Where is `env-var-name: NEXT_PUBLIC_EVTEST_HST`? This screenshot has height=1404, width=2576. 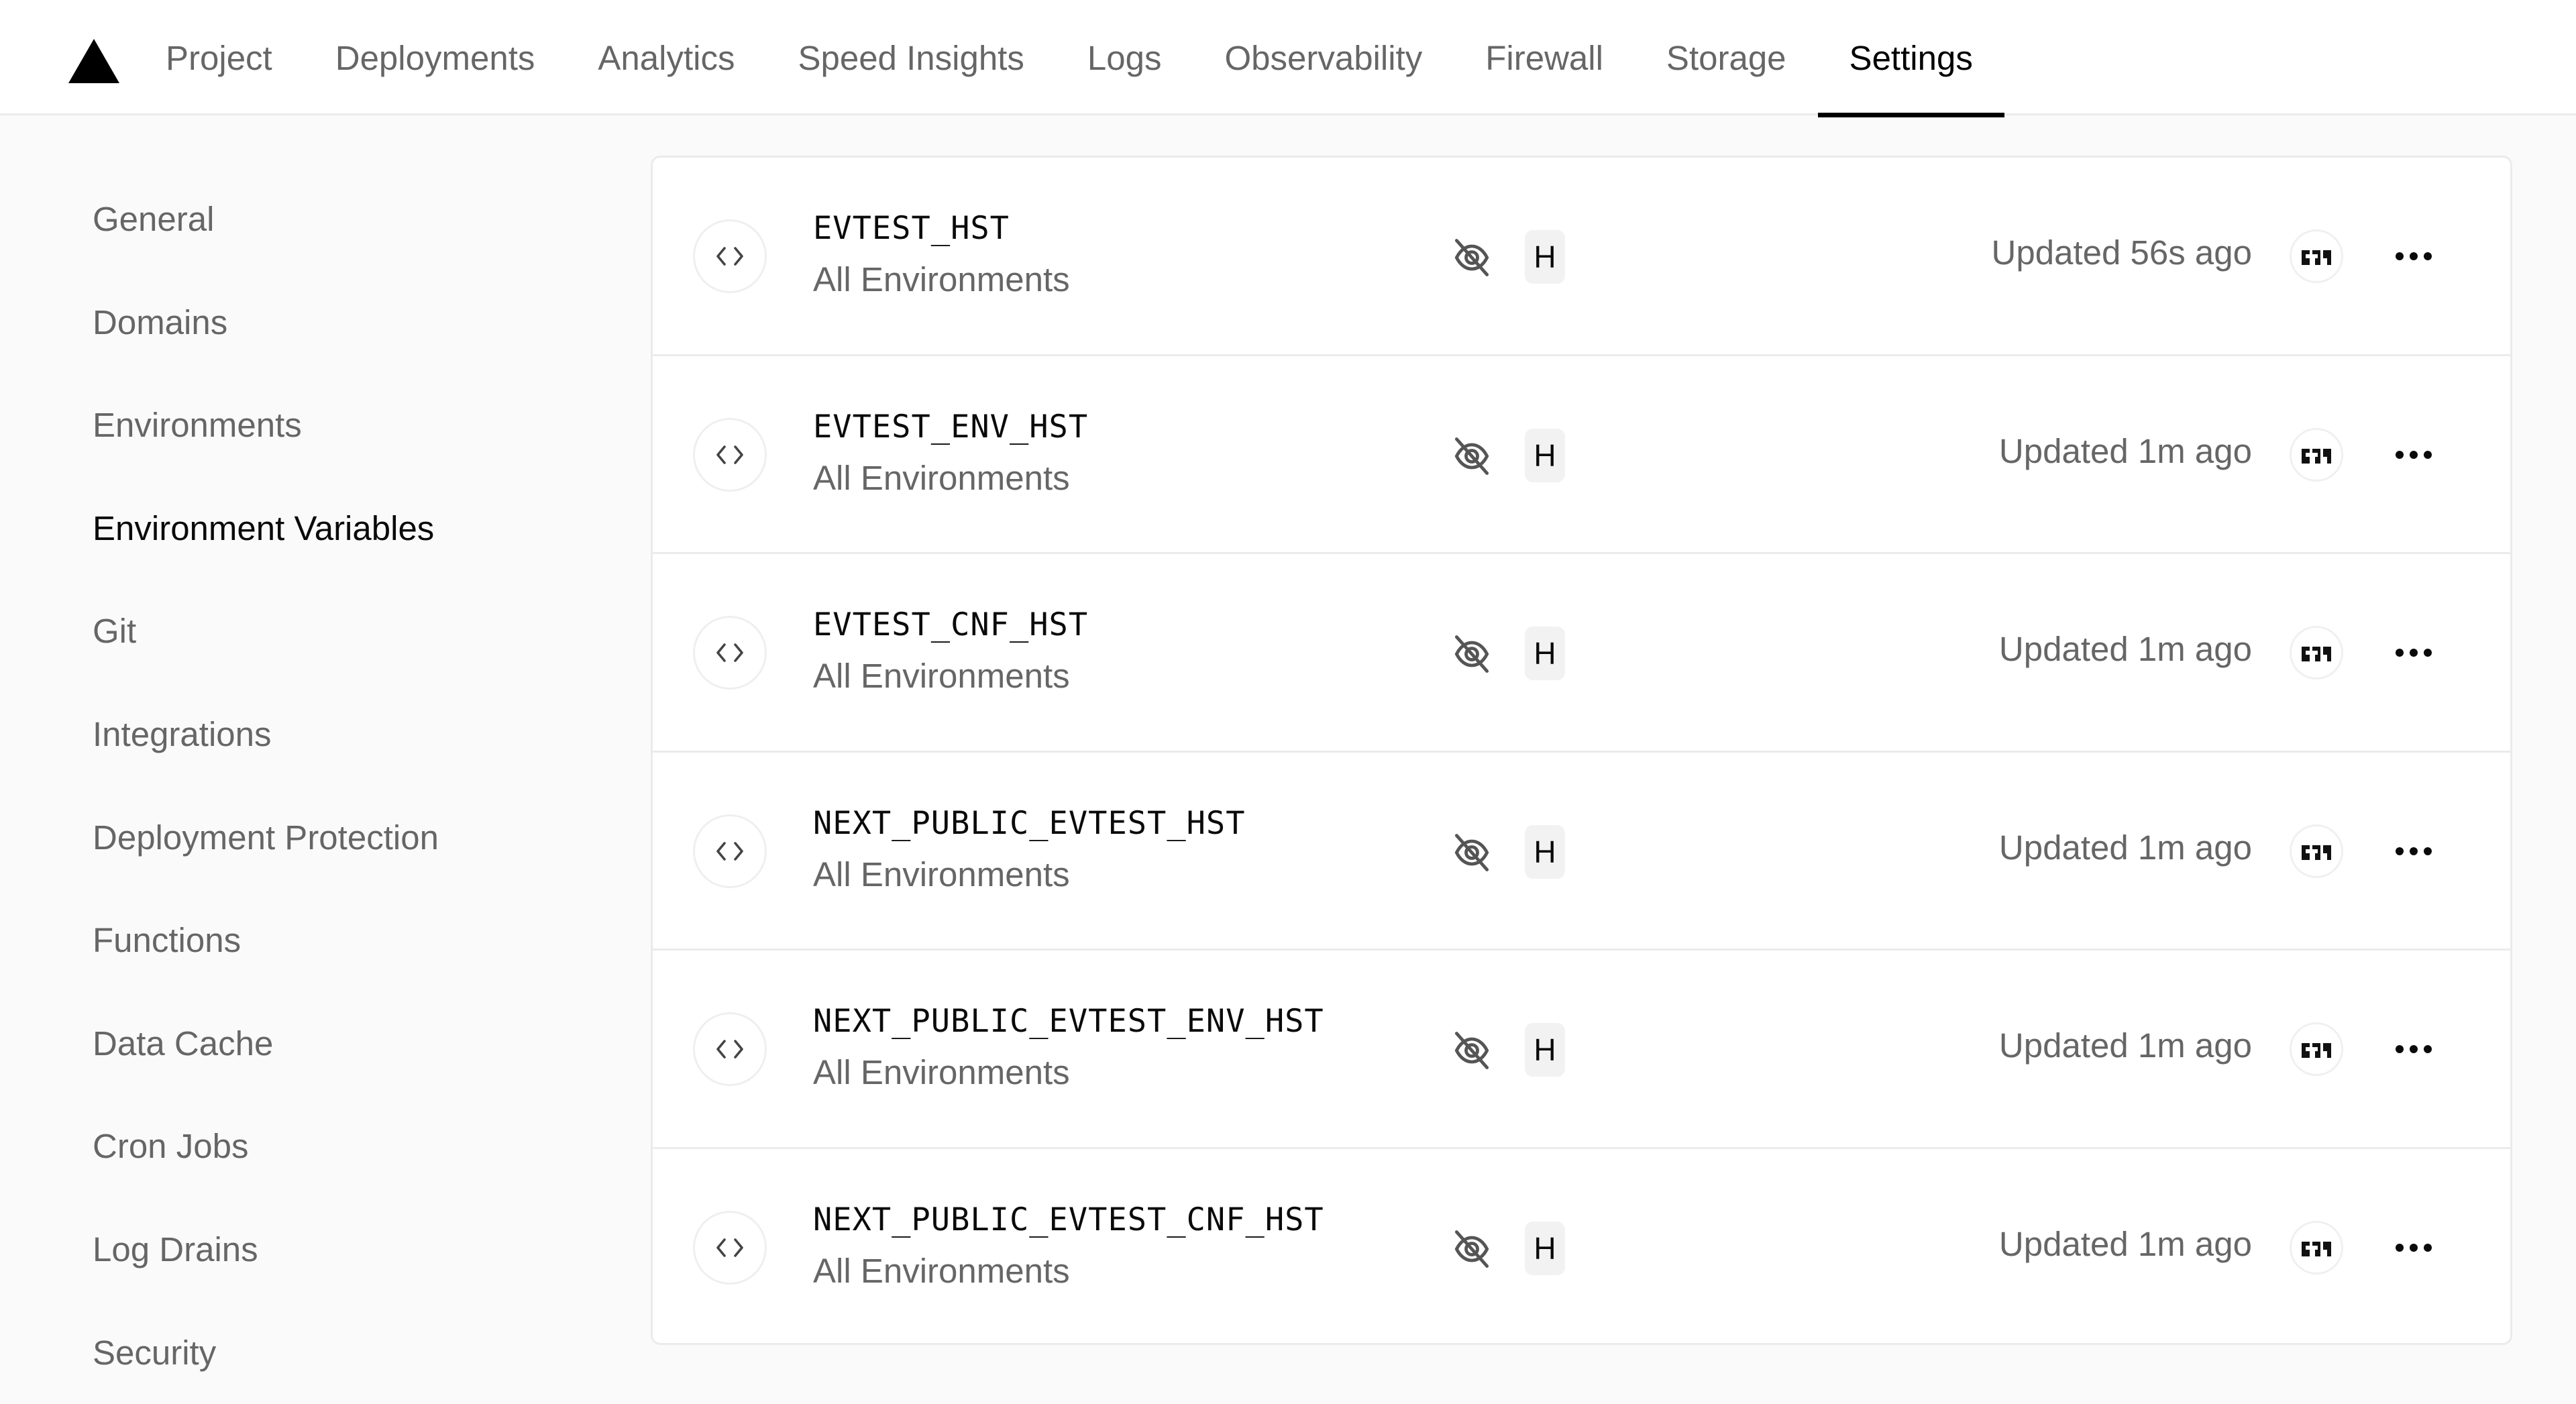
env-var-name: NEXT_PUBLIC_EVTEST_HST is located at coordinates (1029, 823).